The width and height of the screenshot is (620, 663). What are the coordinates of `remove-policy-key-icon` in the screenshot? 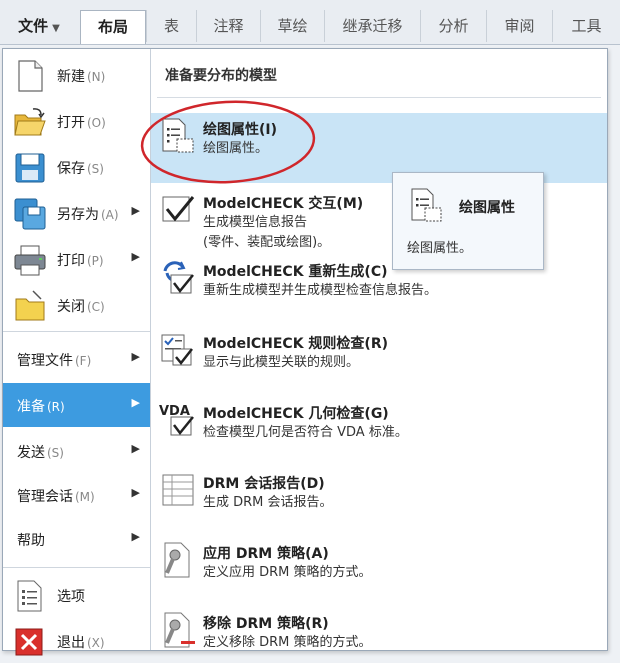 It's located at (179, 630).